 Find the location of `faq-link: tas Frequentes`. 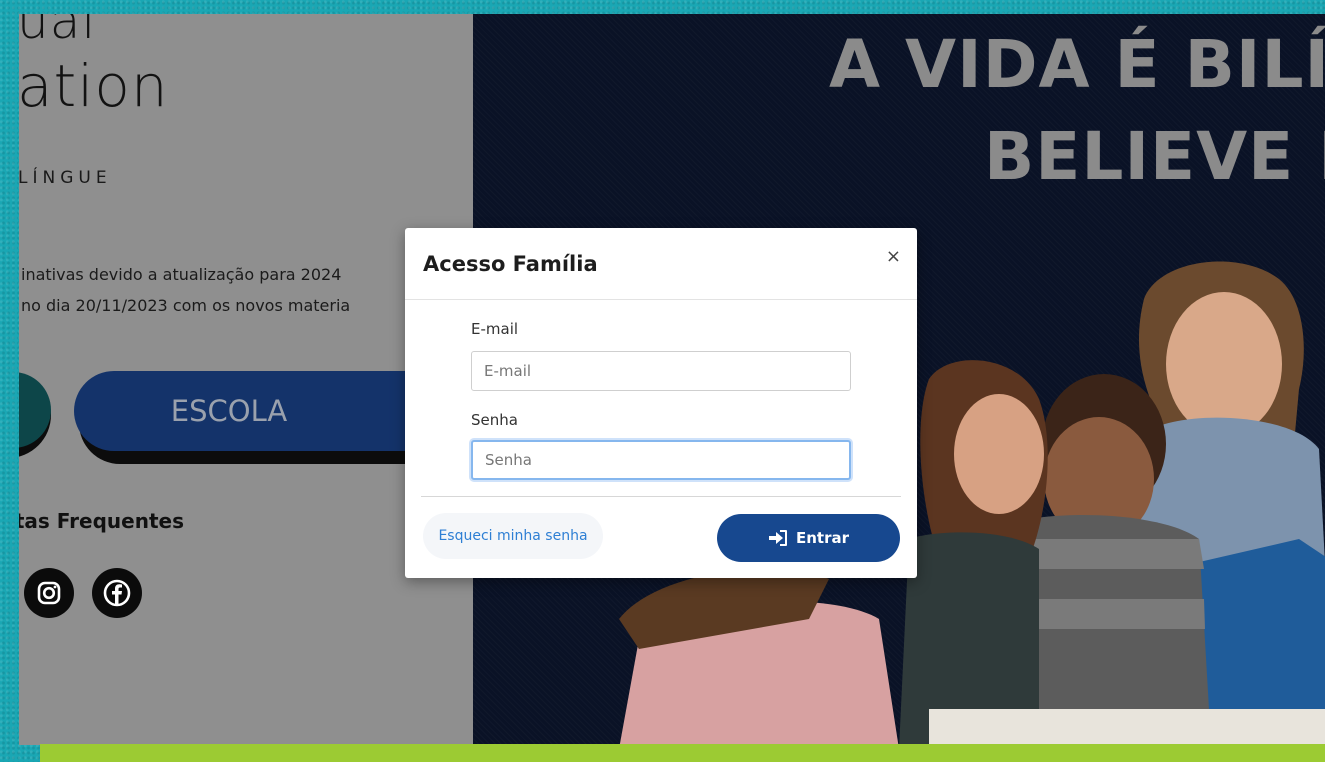

faq-link: tas Frequentes is located at coordinates (101, 521).